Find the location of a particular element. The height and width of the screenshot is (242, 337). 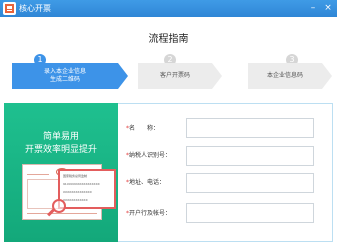

page-title: 流程指南 is located at coordinates (168, 39).